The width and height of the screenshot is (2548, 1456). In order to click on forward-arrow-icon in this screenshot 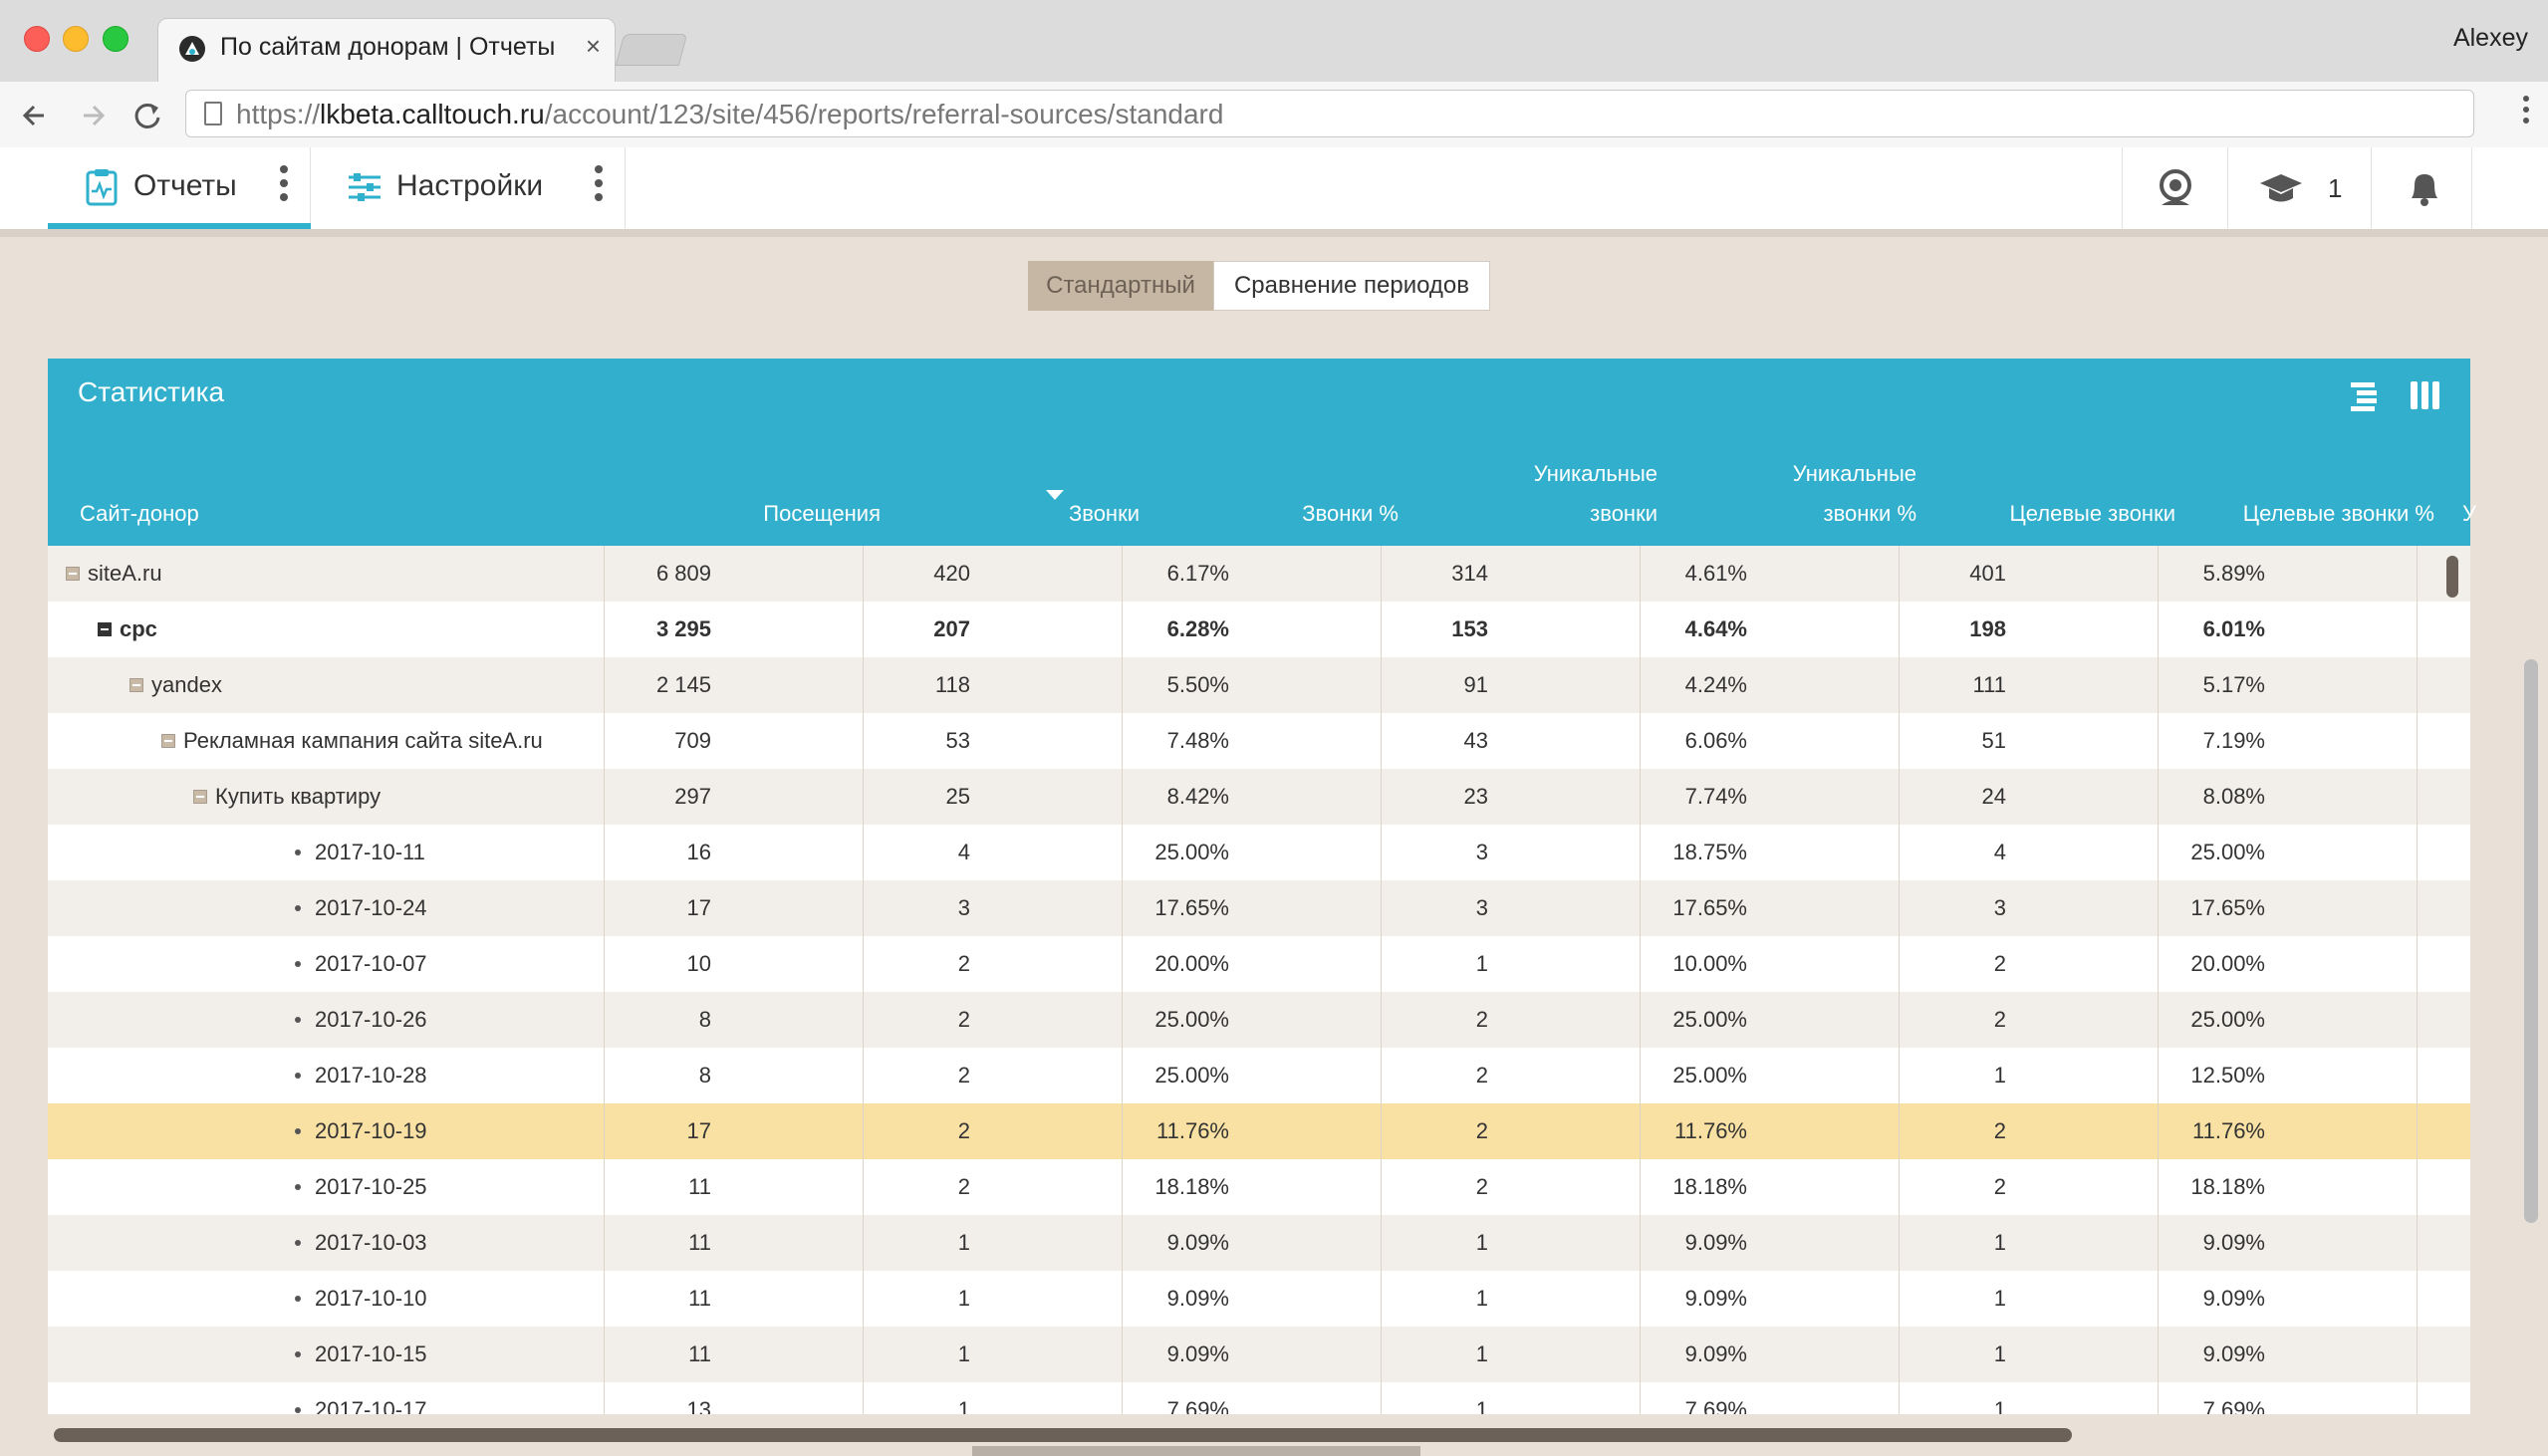, I will do `click(92, 115)`.